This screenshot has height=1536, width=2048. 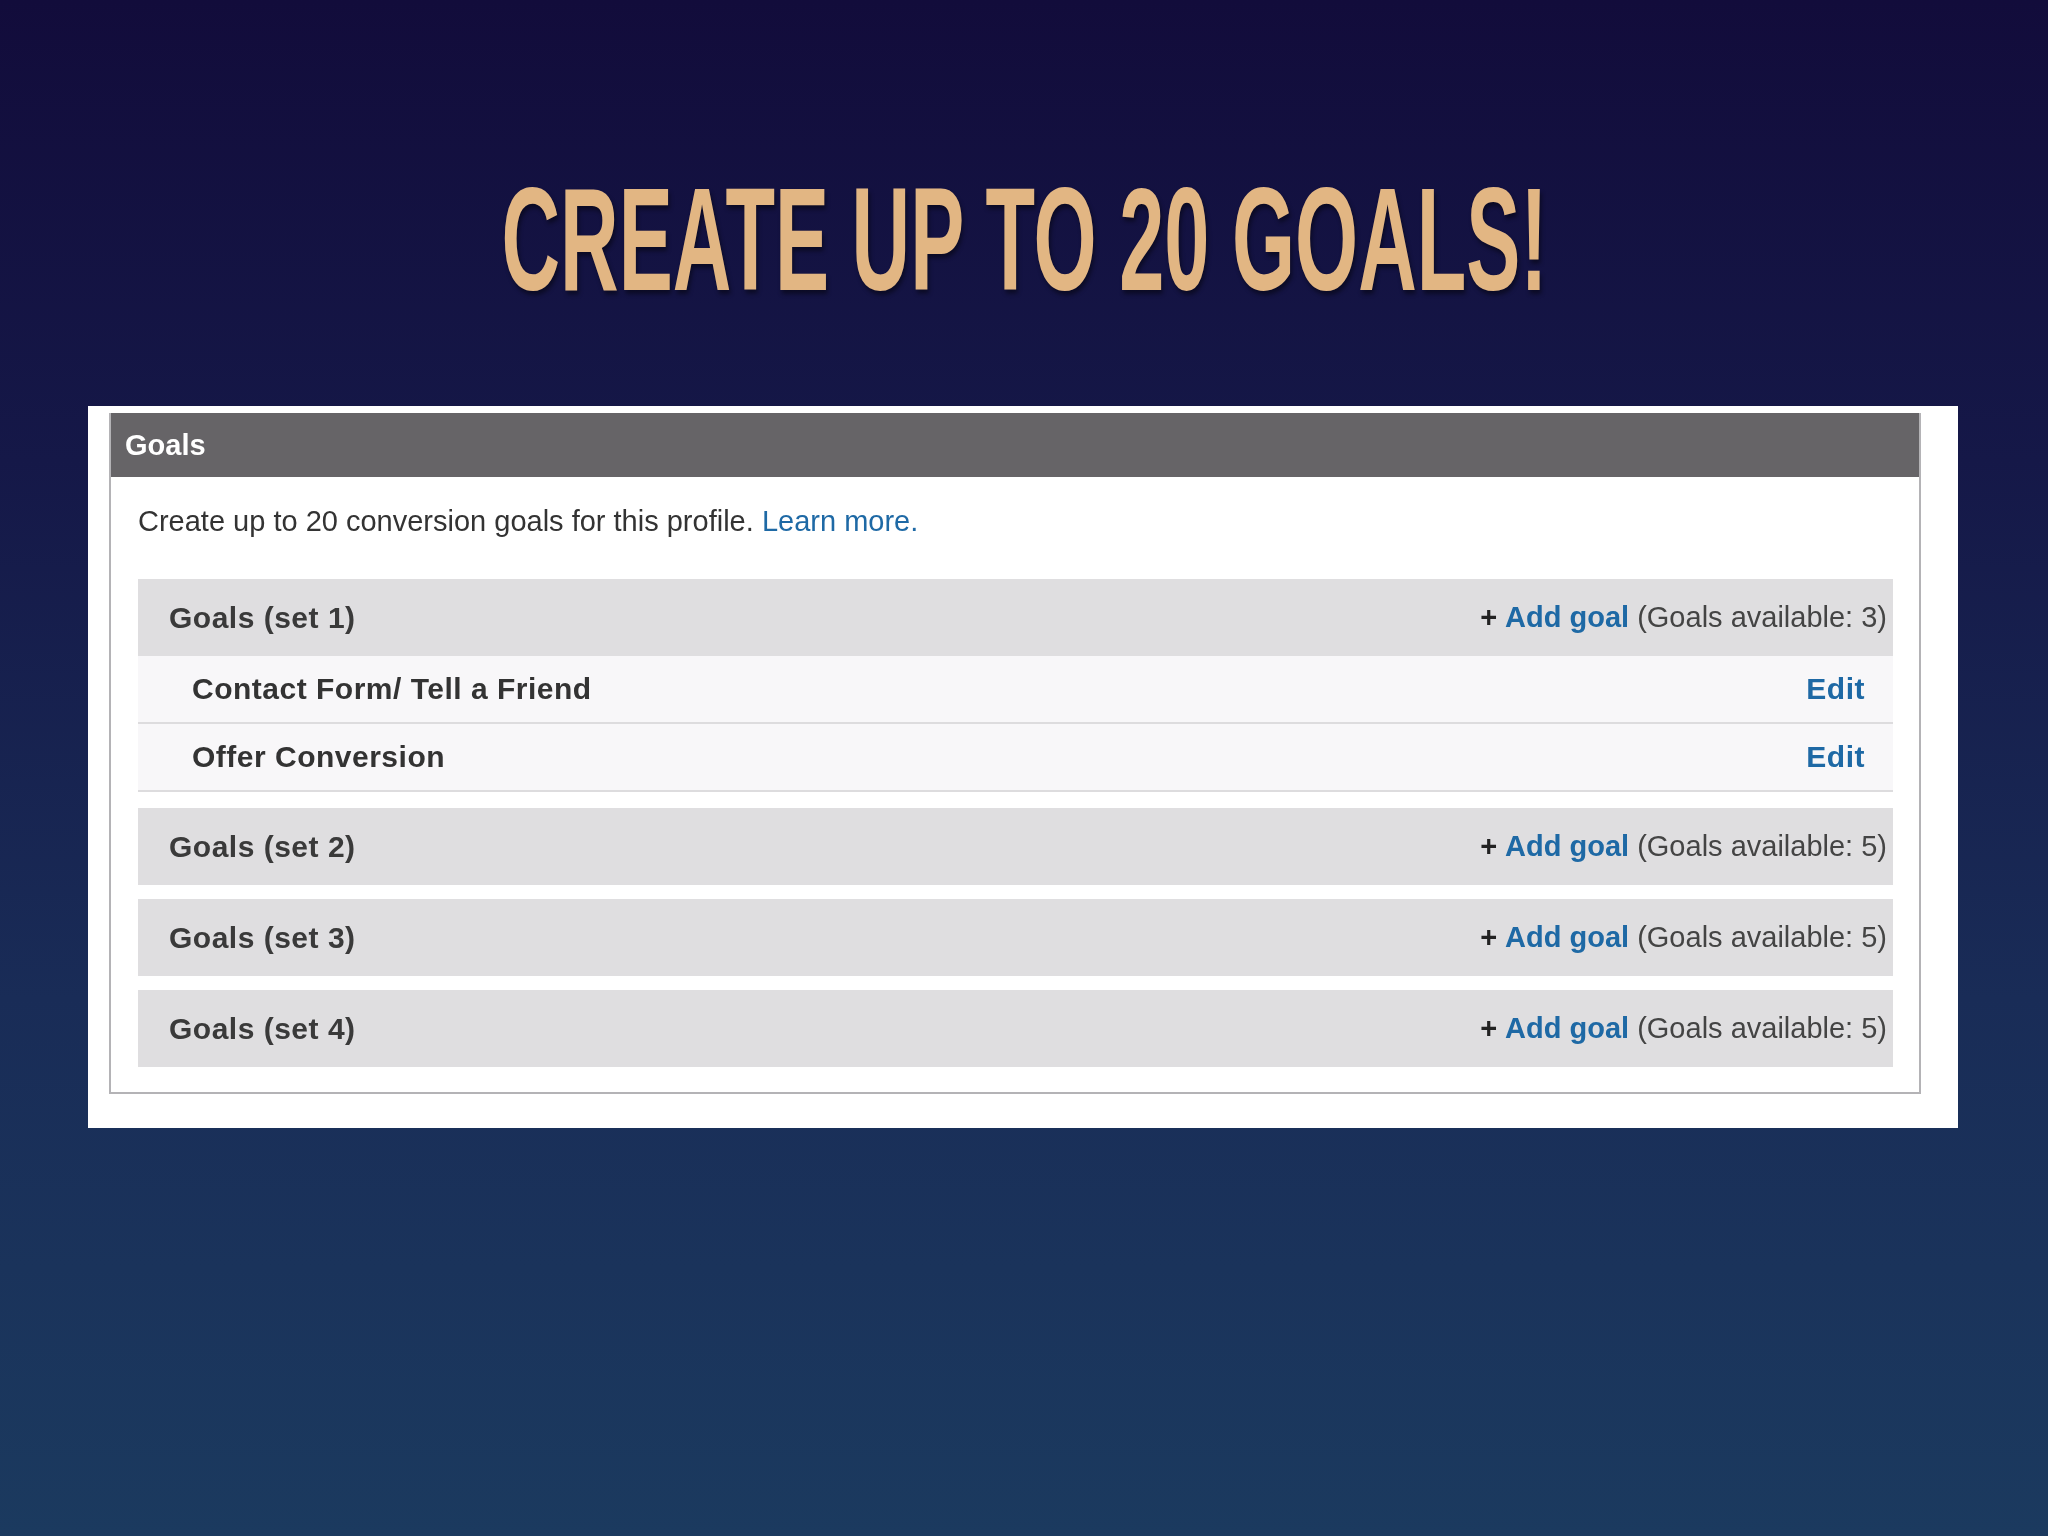 I want to click on intro-text: Create up to 20 conversion goals for this profile. Learn more., so click(x=529, y=521).